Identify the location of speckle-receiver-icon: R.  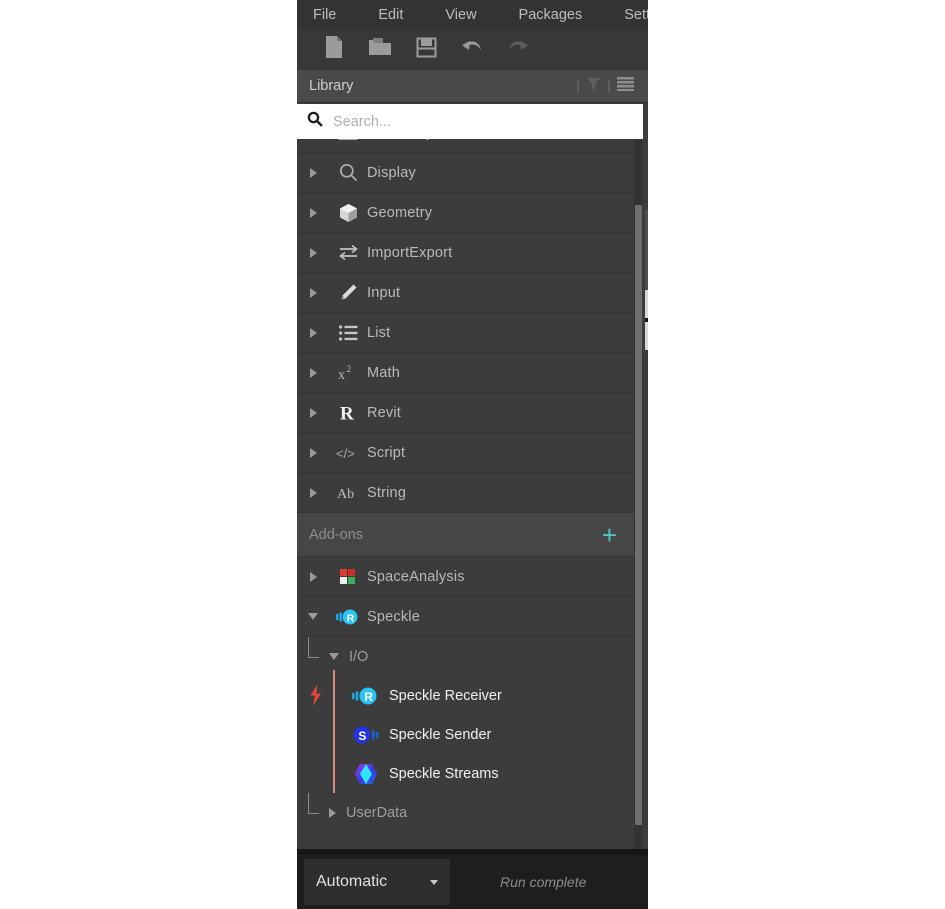
(366, 696).